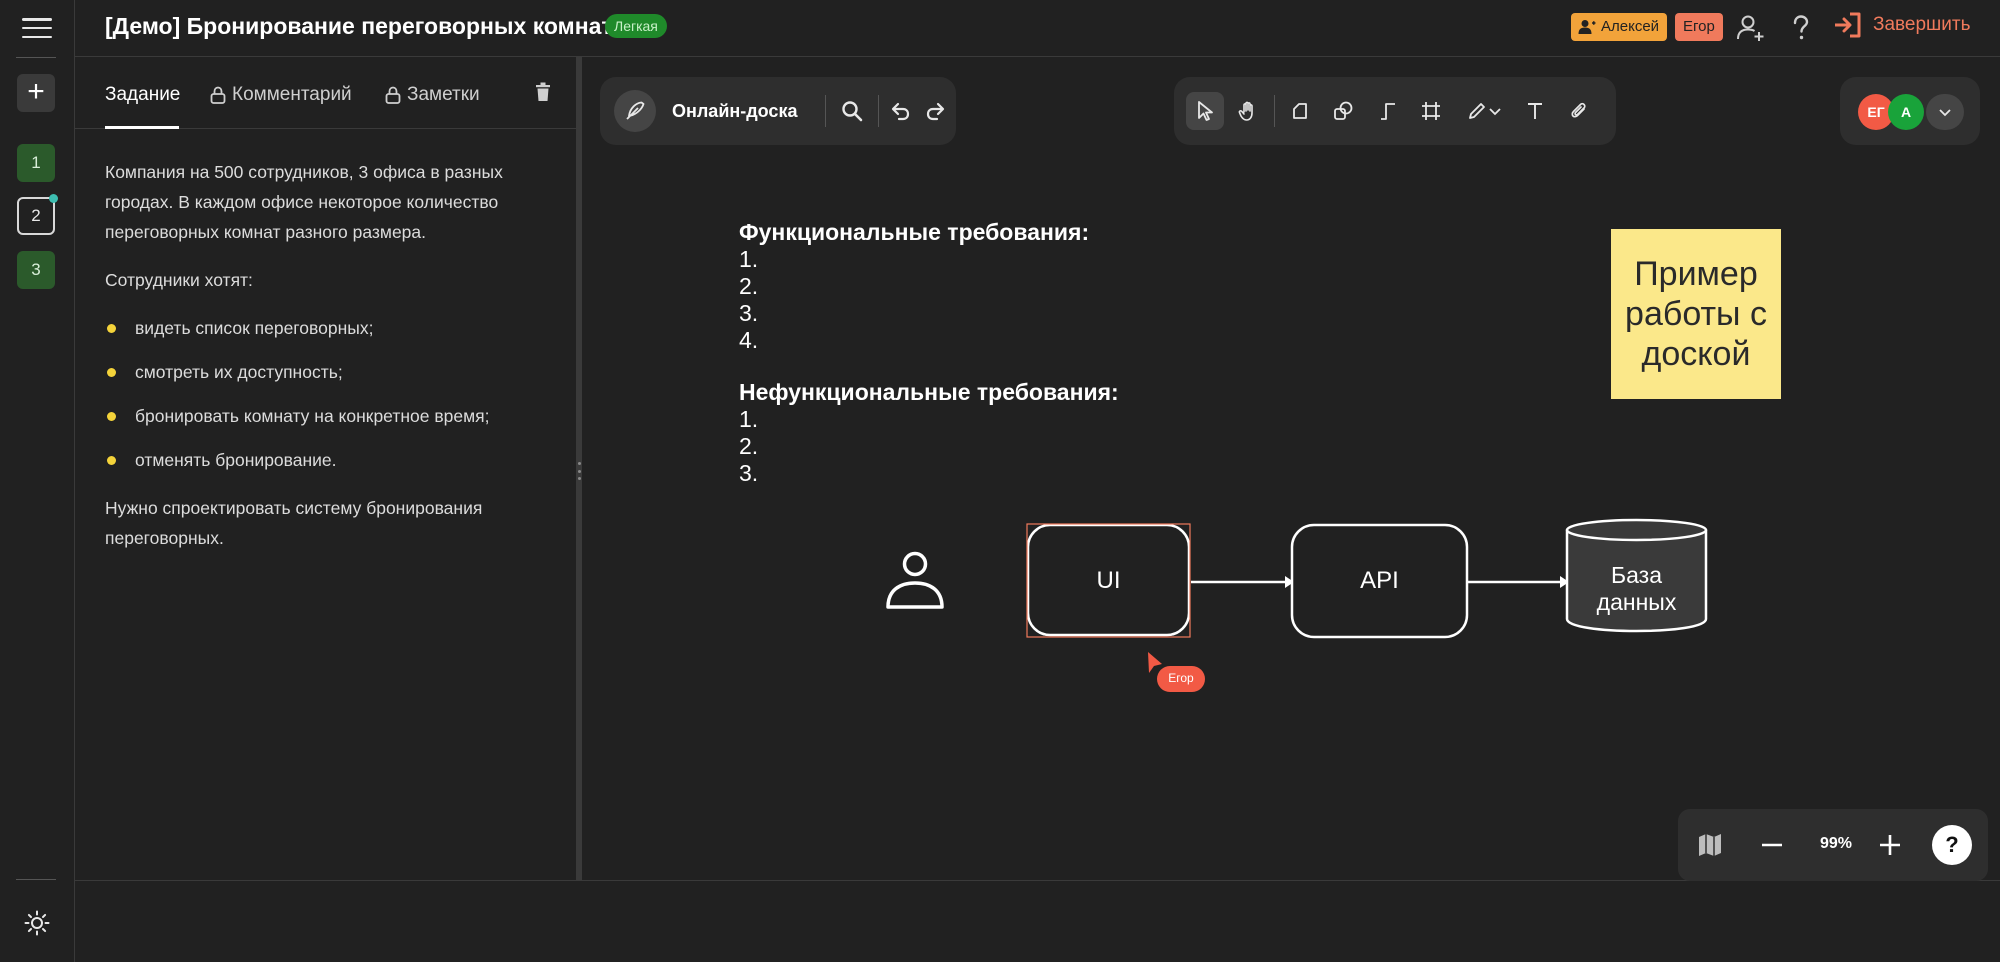 Image resolution: width=2000 pixels, height=962 pixels. I want to click on user-person-icon, so click(915, 580).